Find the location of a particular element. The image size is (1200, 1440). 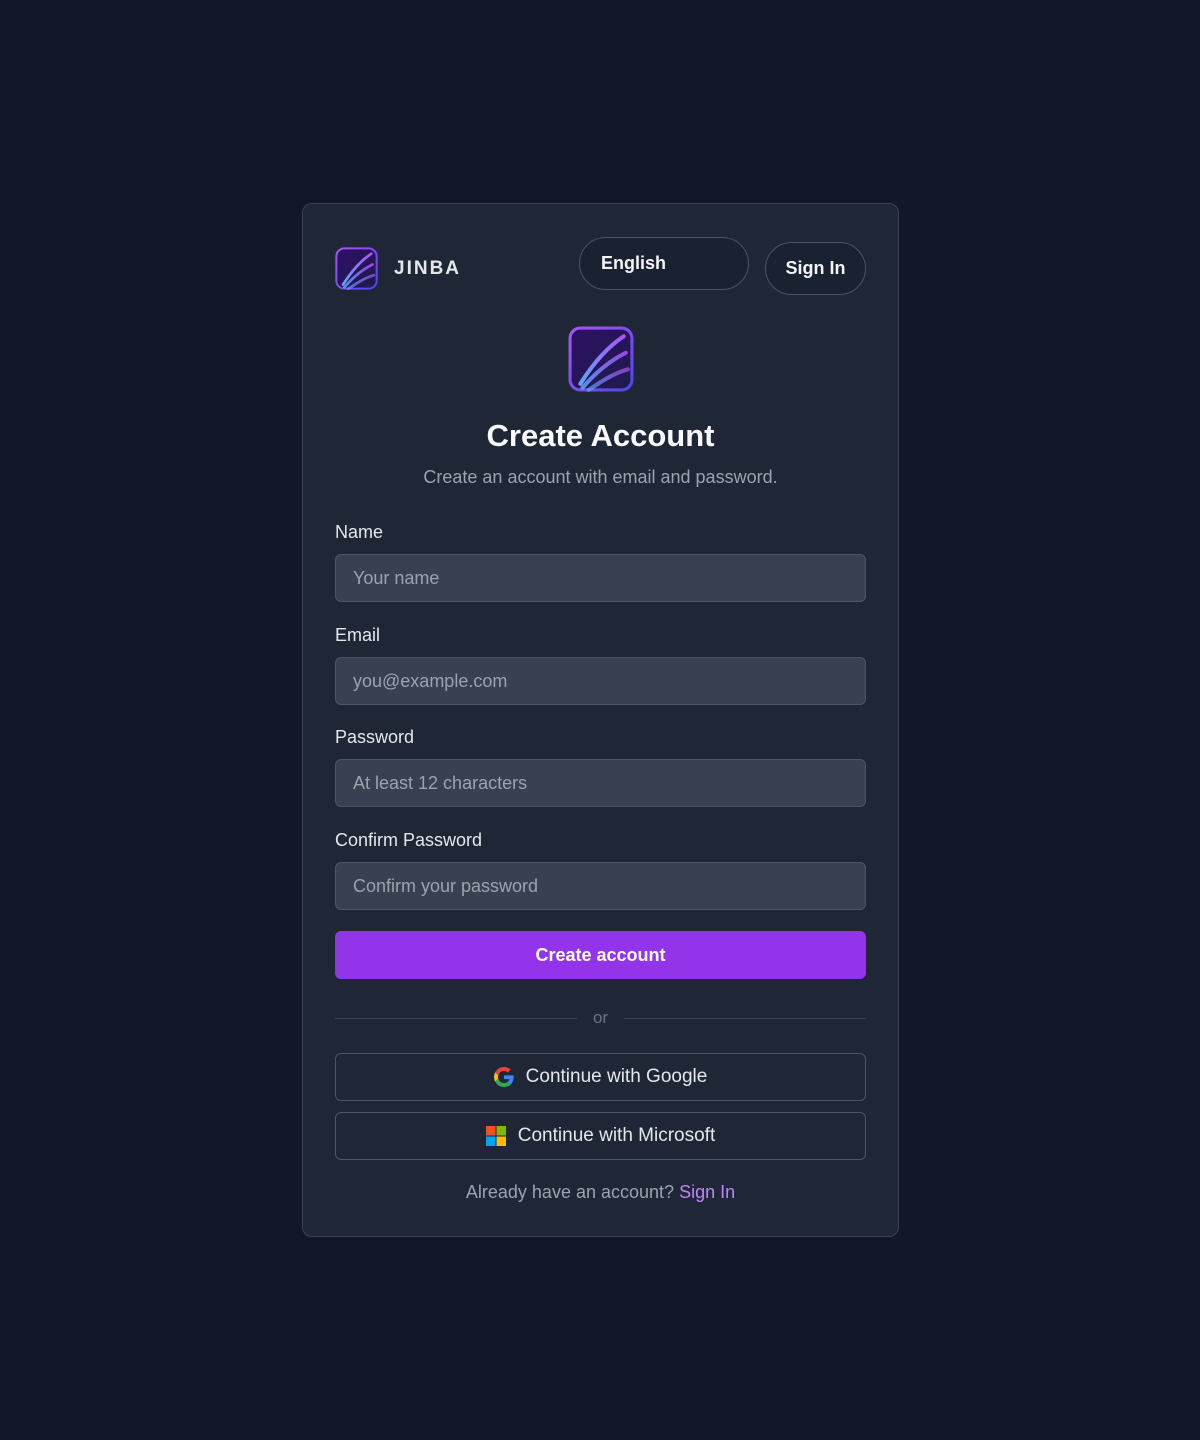

microsoft-button-label: Continue with Microsoft is located at coordinates (616, 1135).